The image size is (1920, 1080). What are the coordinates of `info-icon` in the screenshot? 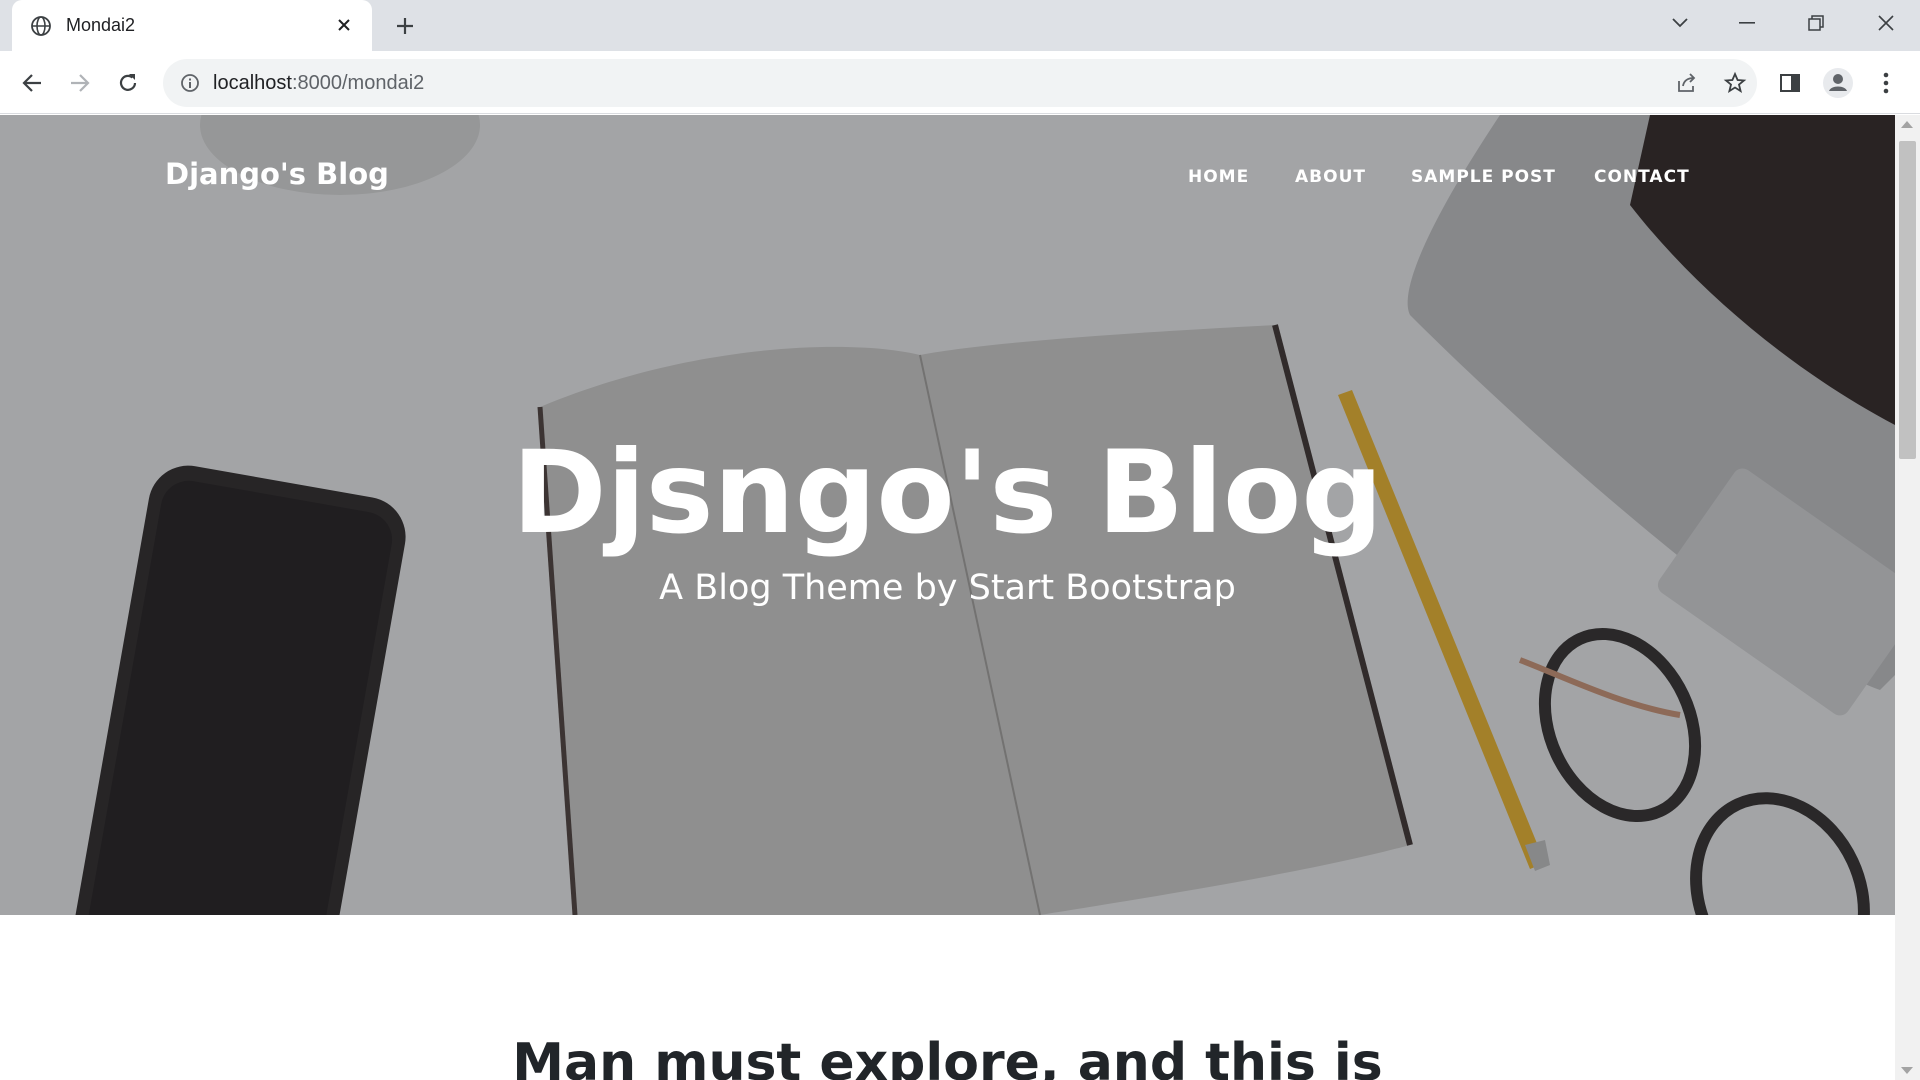 It's located at (190, 83).